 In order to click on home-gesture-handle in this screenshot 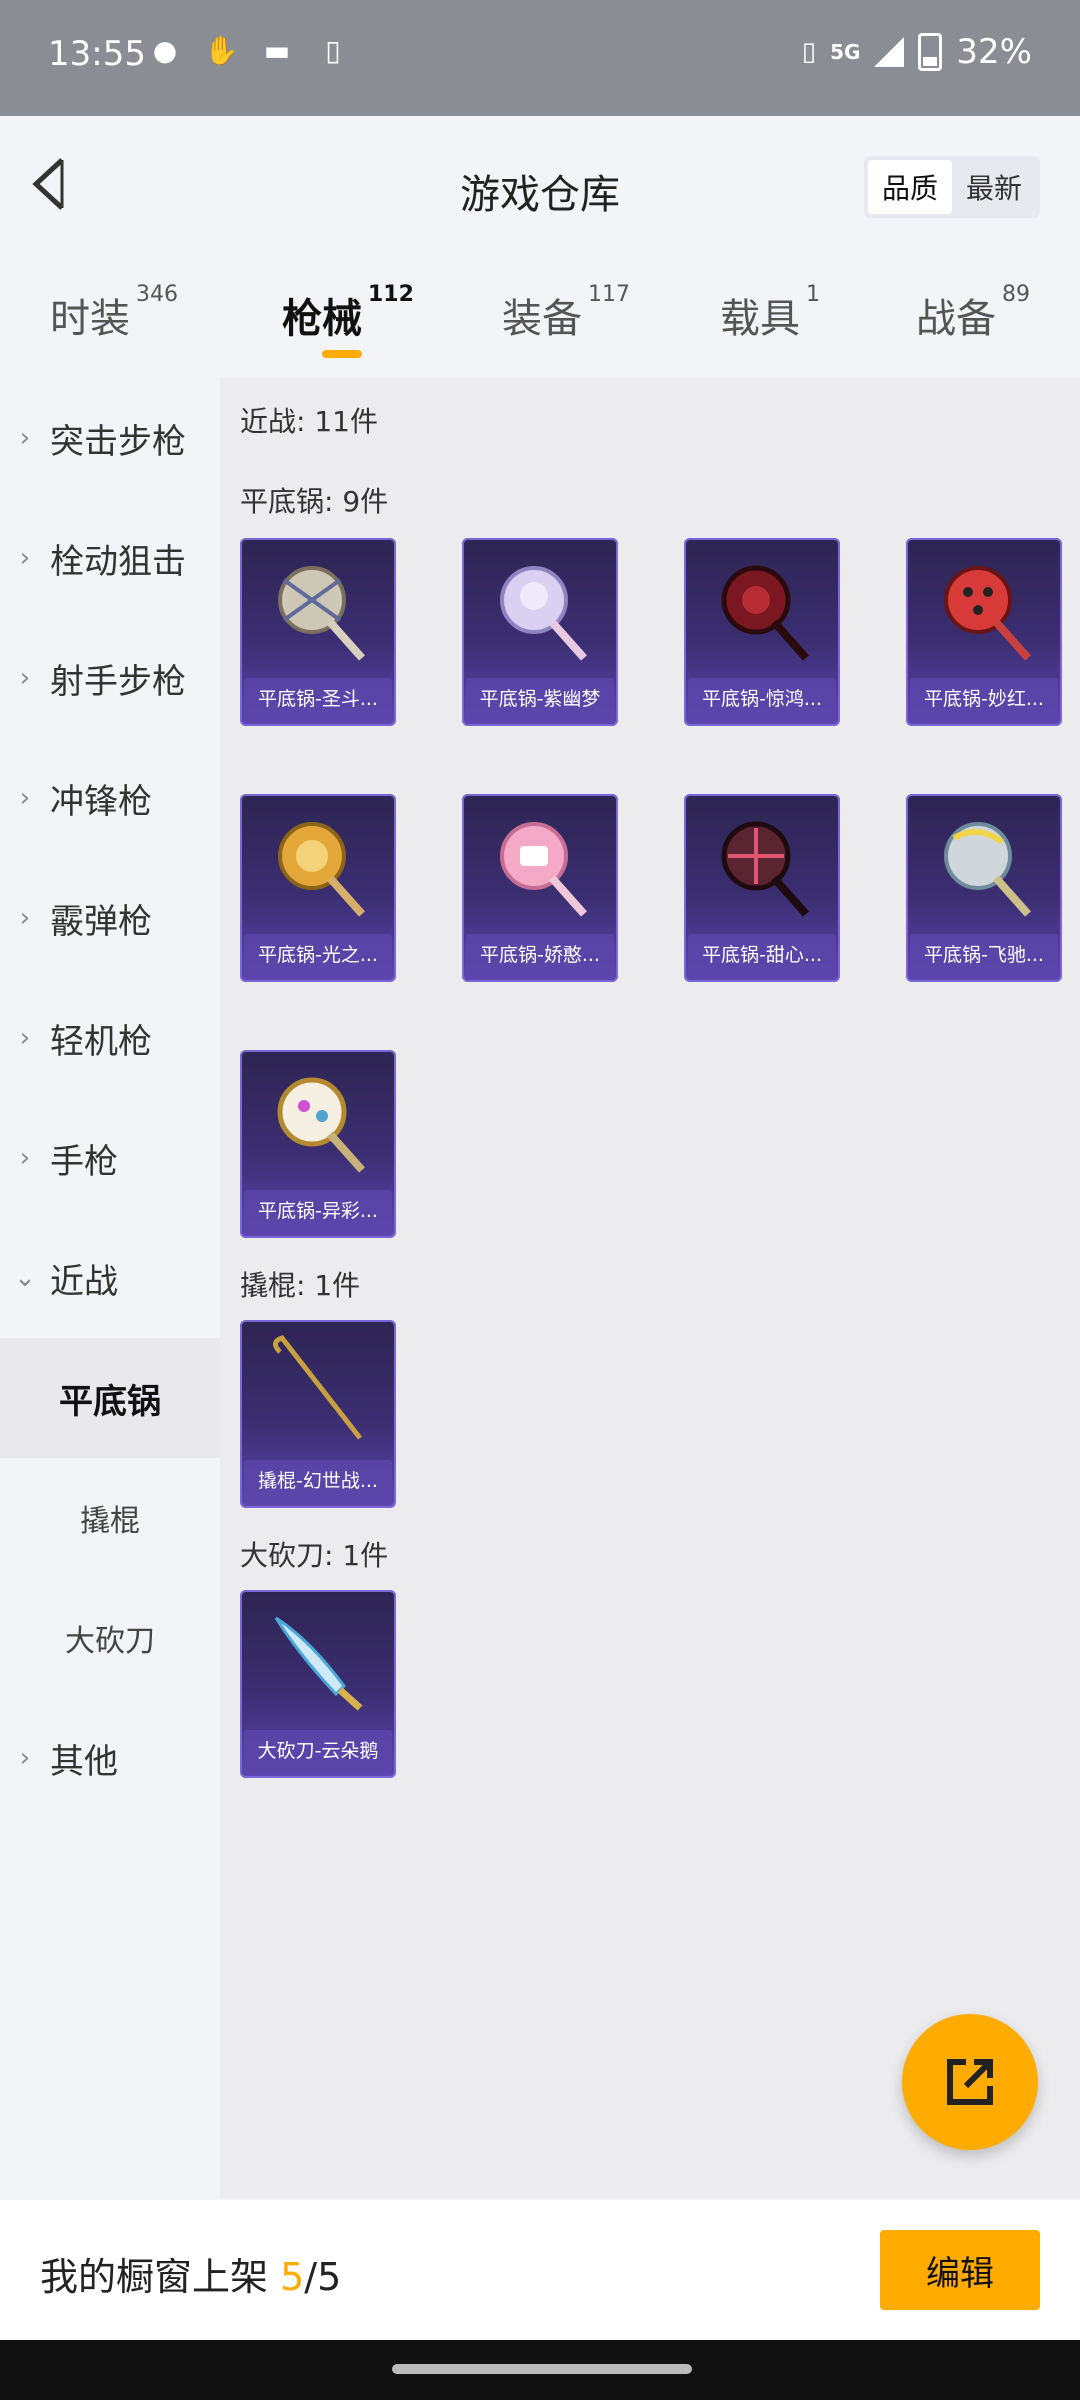, I will do `click(542, 2369)`.